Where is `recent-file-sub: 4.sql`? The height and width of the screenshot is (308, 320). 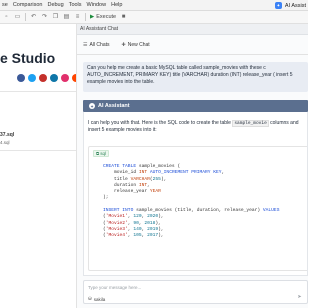
recent-file-sub: 4.sql is located at coordinates (5, 142).